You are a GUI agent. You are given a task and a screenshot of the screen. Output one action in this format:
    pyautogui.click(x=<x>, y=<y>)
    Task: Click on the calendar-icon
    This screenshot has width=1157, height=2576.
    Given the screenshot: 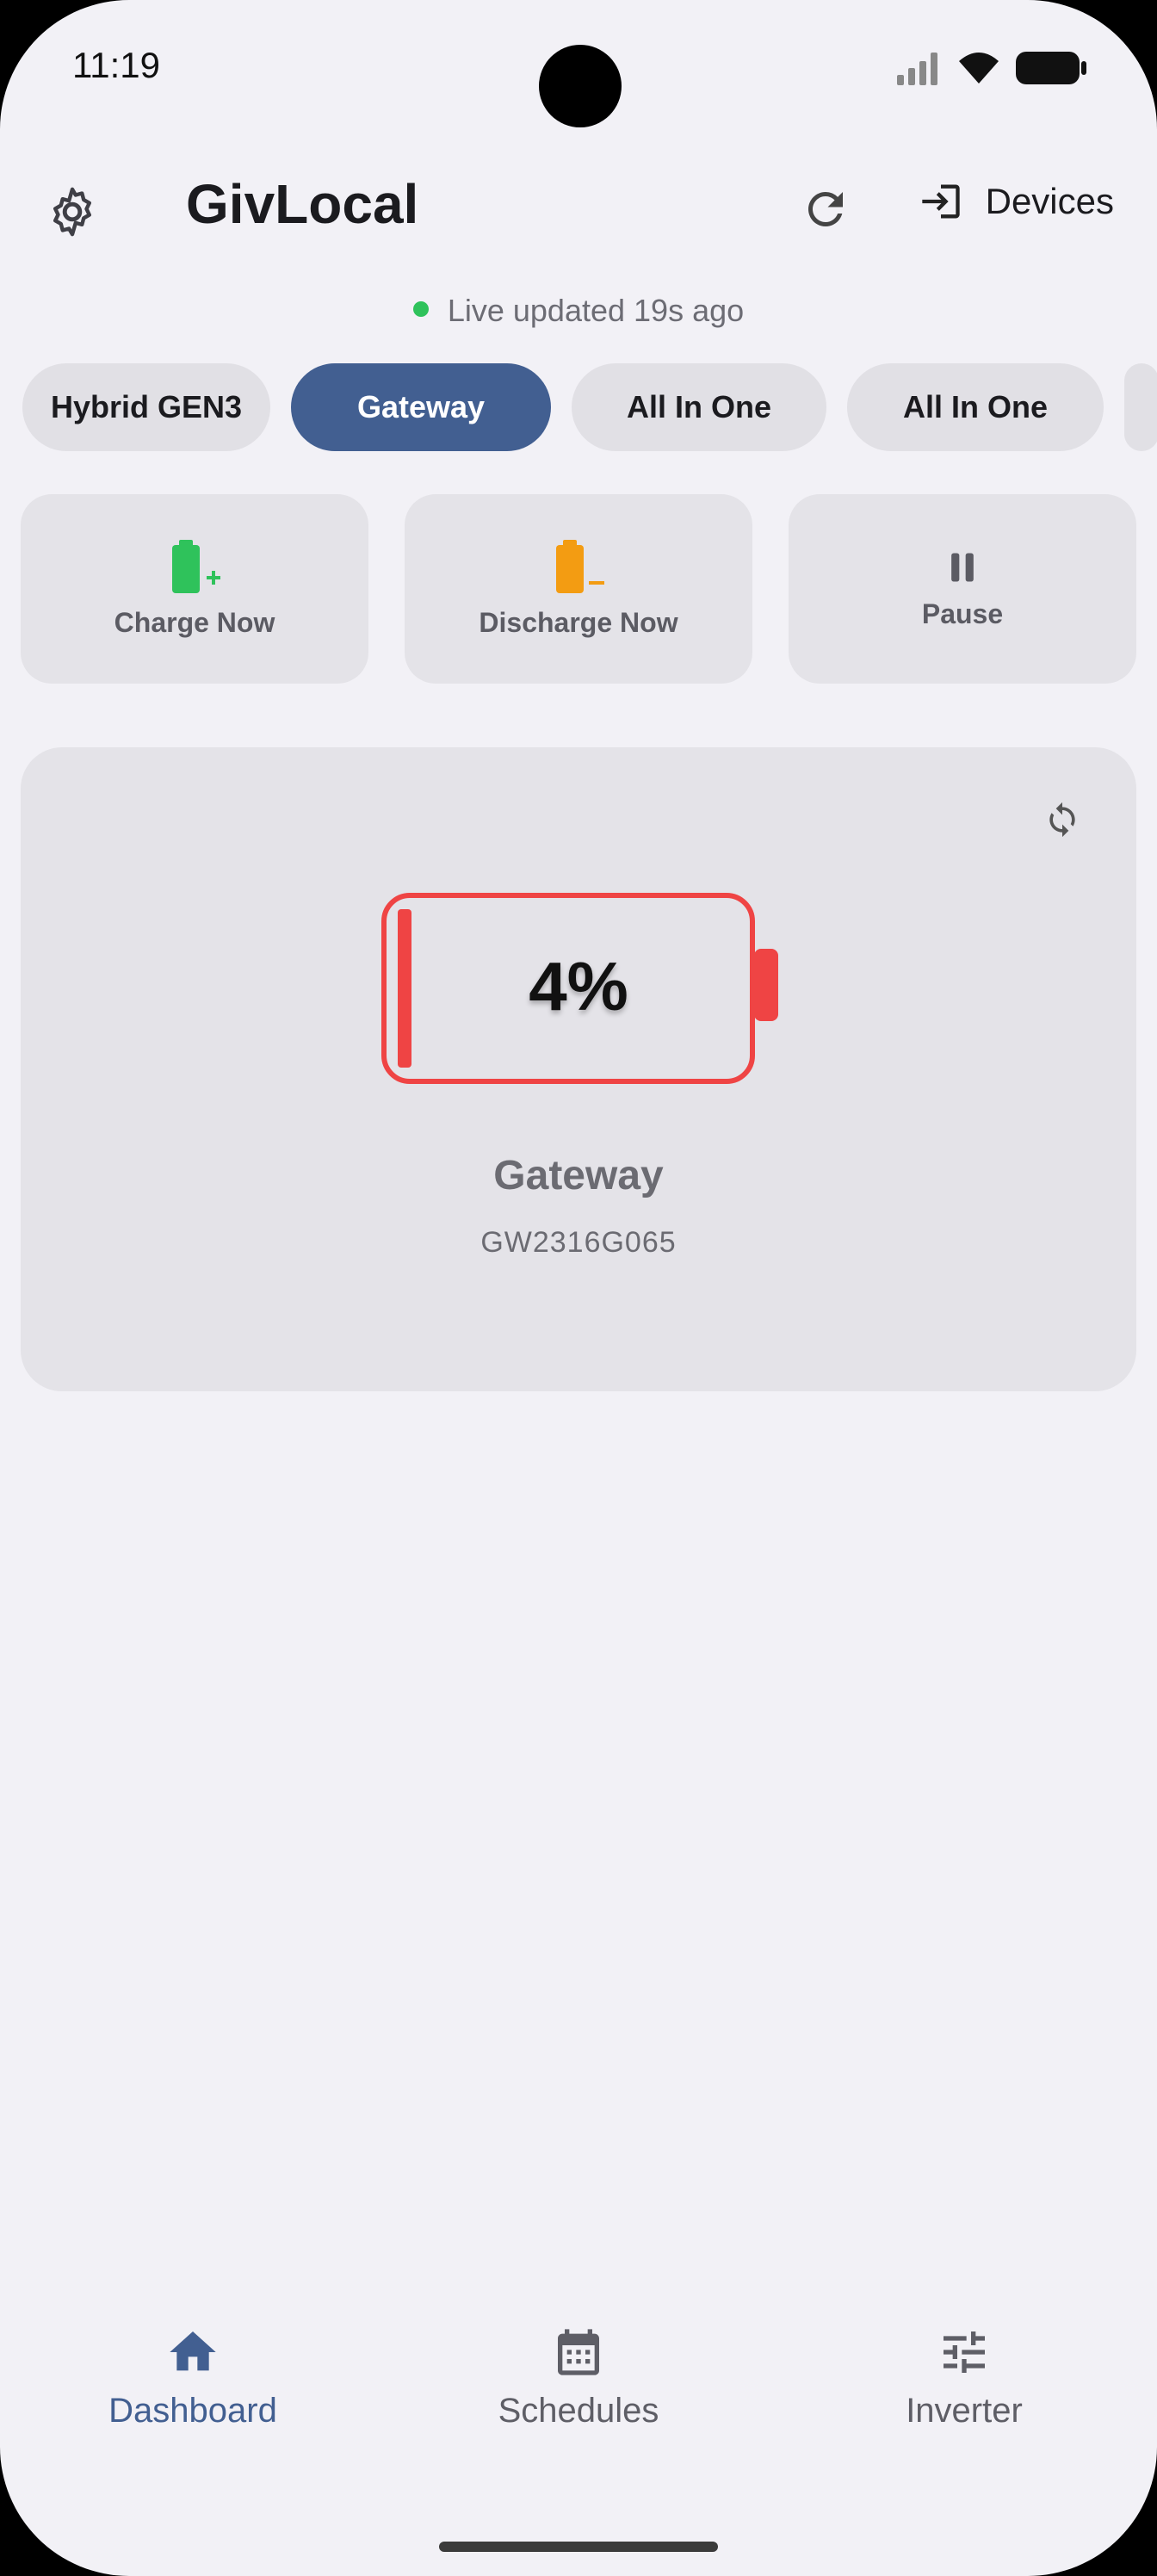 What is the action you would take?
    pyautogui.click(x=579, y=2352)
    